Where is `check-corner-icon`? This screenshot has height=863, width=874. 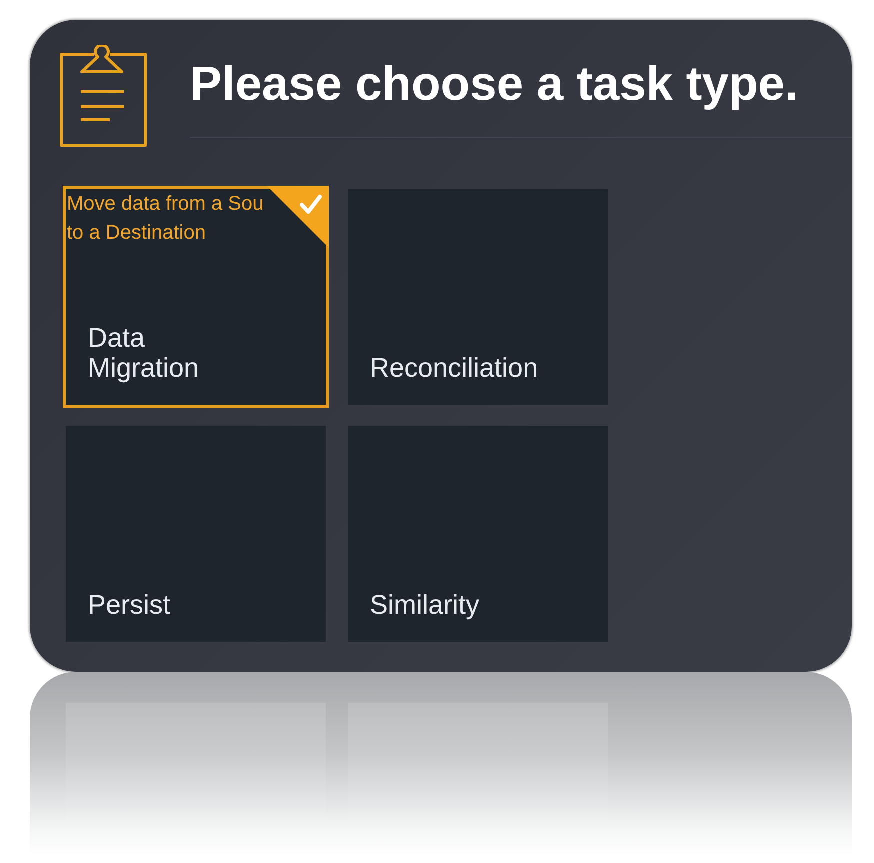
check-corner-icon is located at coordinates (298, 217).